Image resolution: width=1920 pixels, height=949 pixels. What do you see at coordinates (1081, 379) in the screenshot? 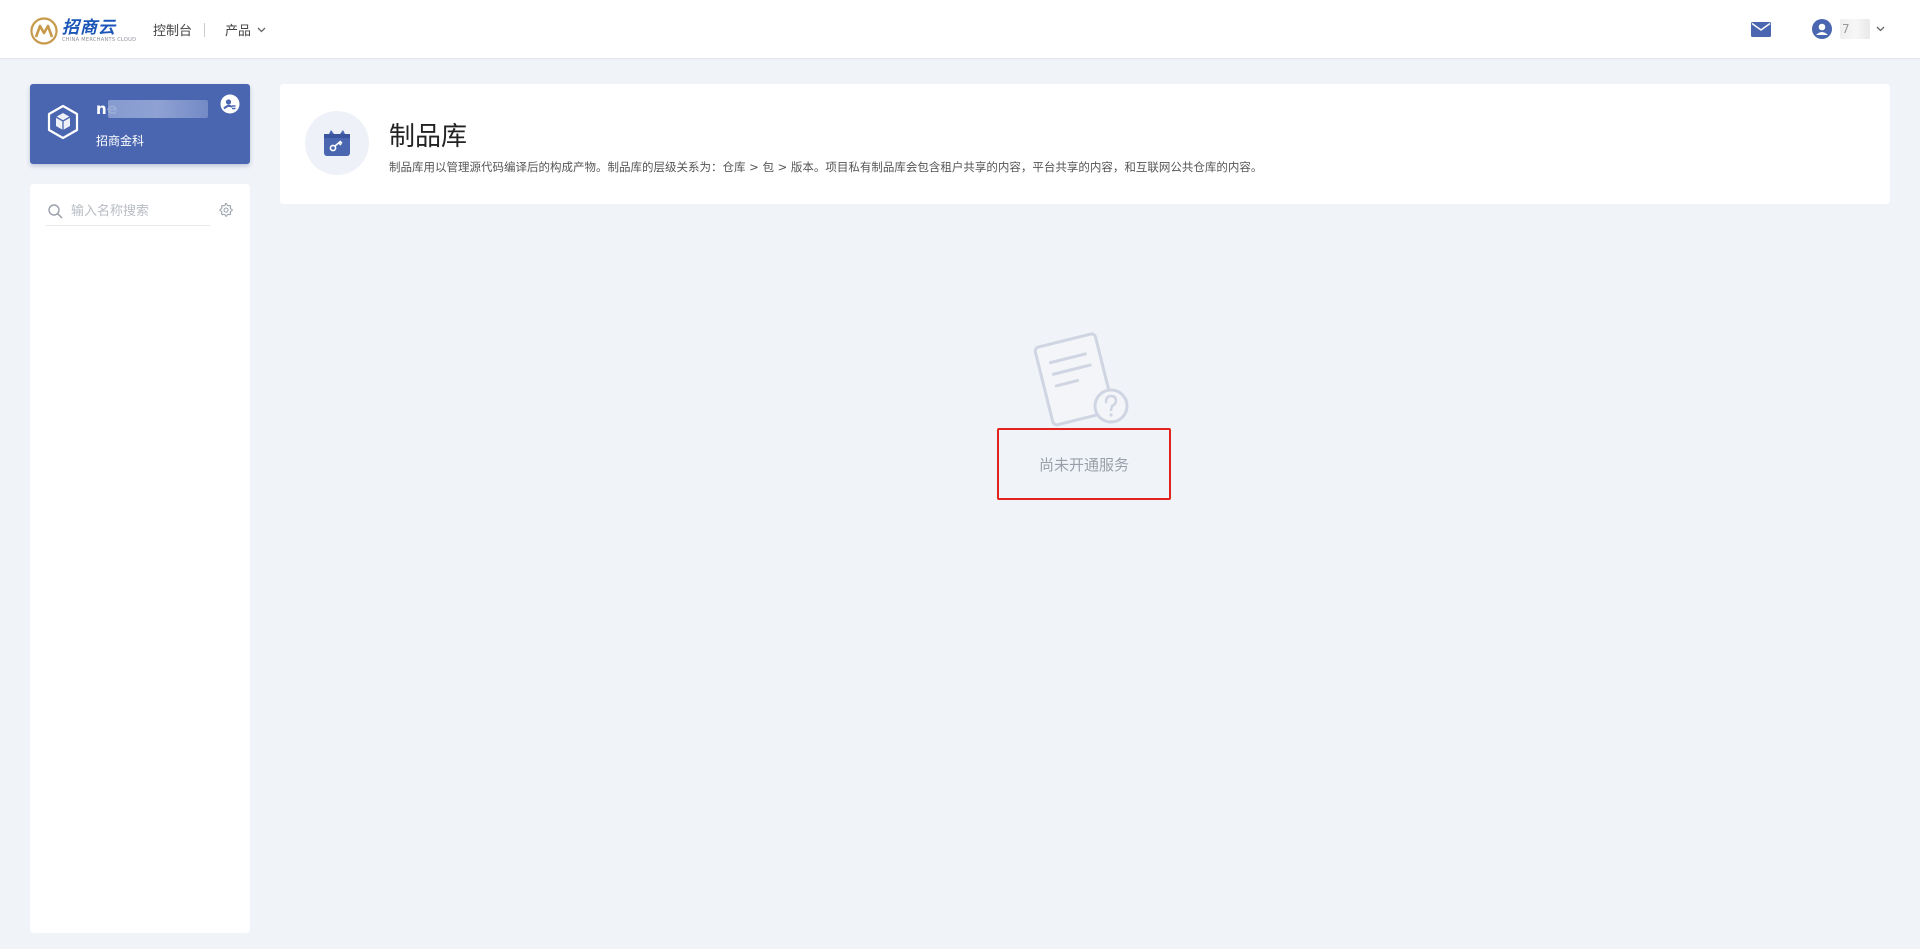
I see `empty-document-icon` at bounding box center [1081, 379].